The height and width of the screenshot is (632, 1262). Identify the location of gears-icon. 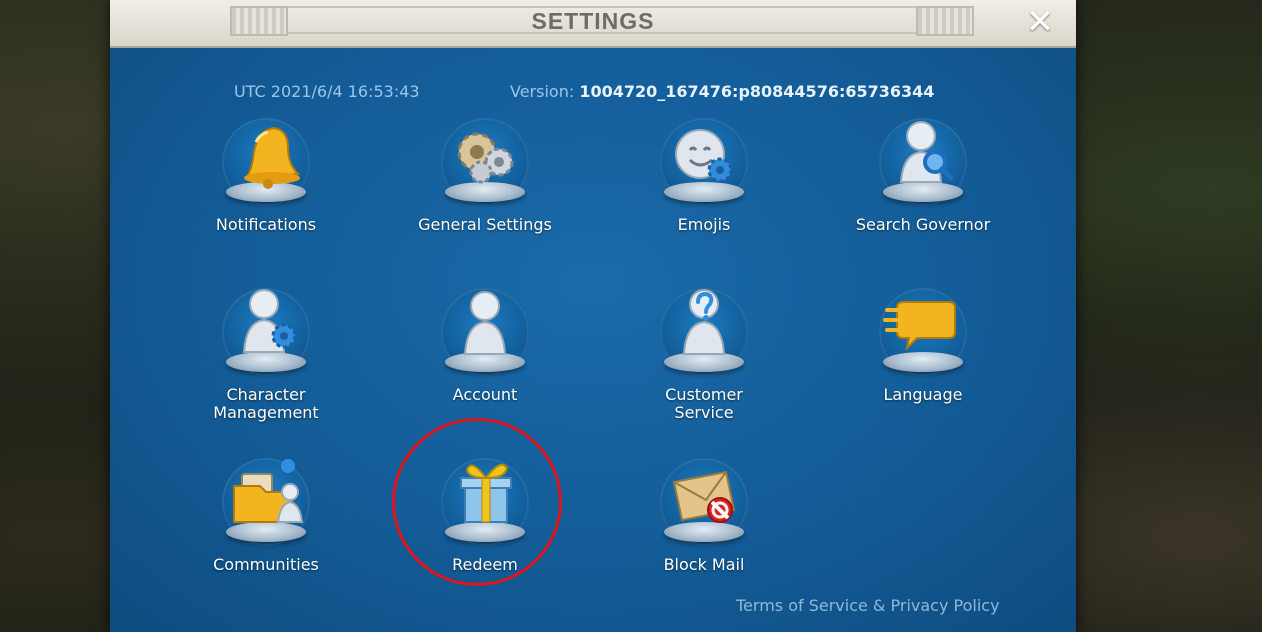
(485, 158).